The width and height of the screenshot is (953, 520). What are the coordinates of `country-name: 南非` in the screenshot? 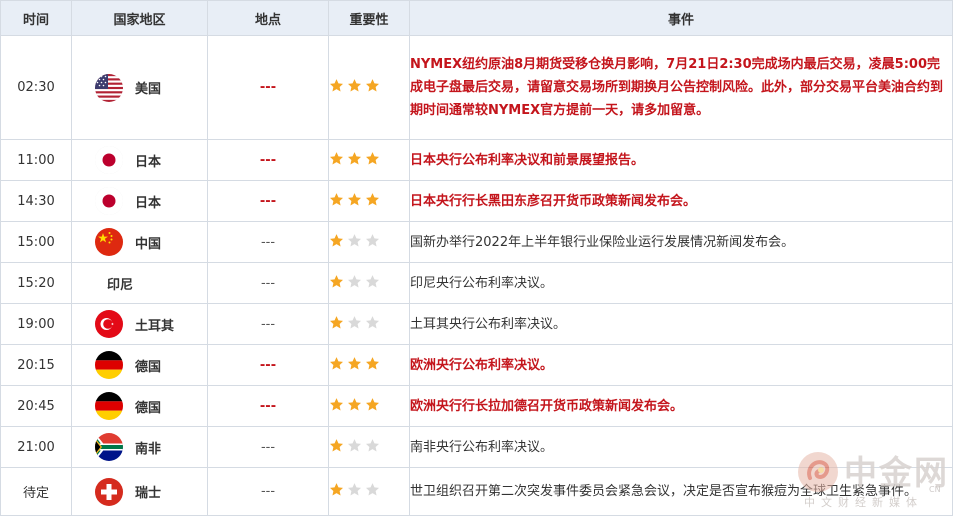 It's located at (148, 449).